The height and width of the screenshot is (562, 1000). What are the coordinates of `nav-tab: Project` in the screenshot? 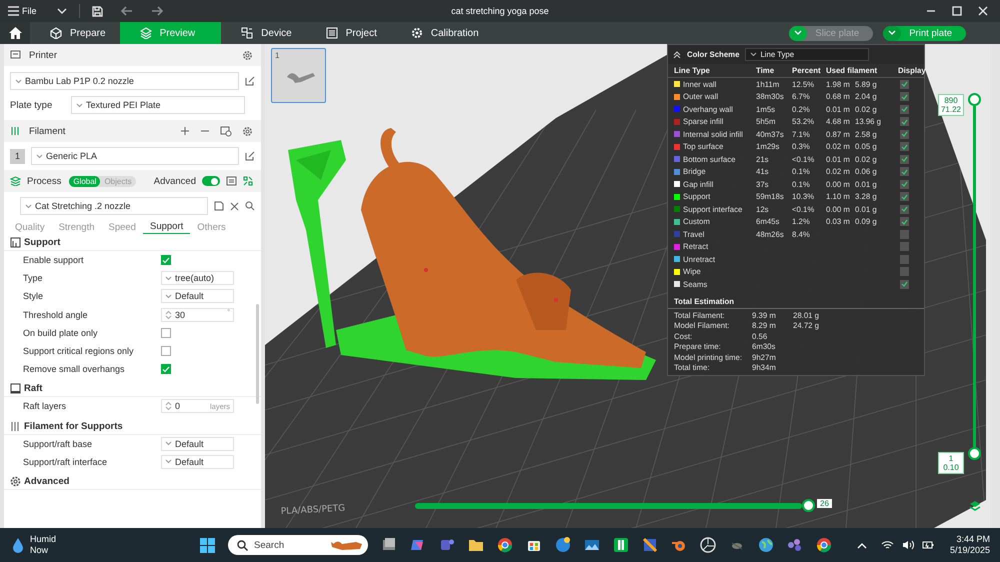 It's located at (348, 33).